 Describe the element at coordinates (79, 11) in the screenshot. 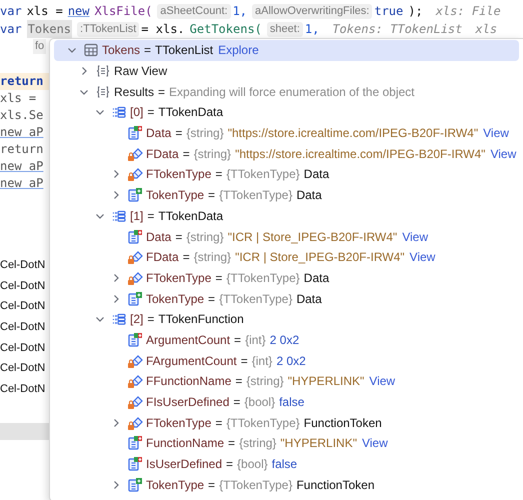

I see `keyword-link: new` at that location.